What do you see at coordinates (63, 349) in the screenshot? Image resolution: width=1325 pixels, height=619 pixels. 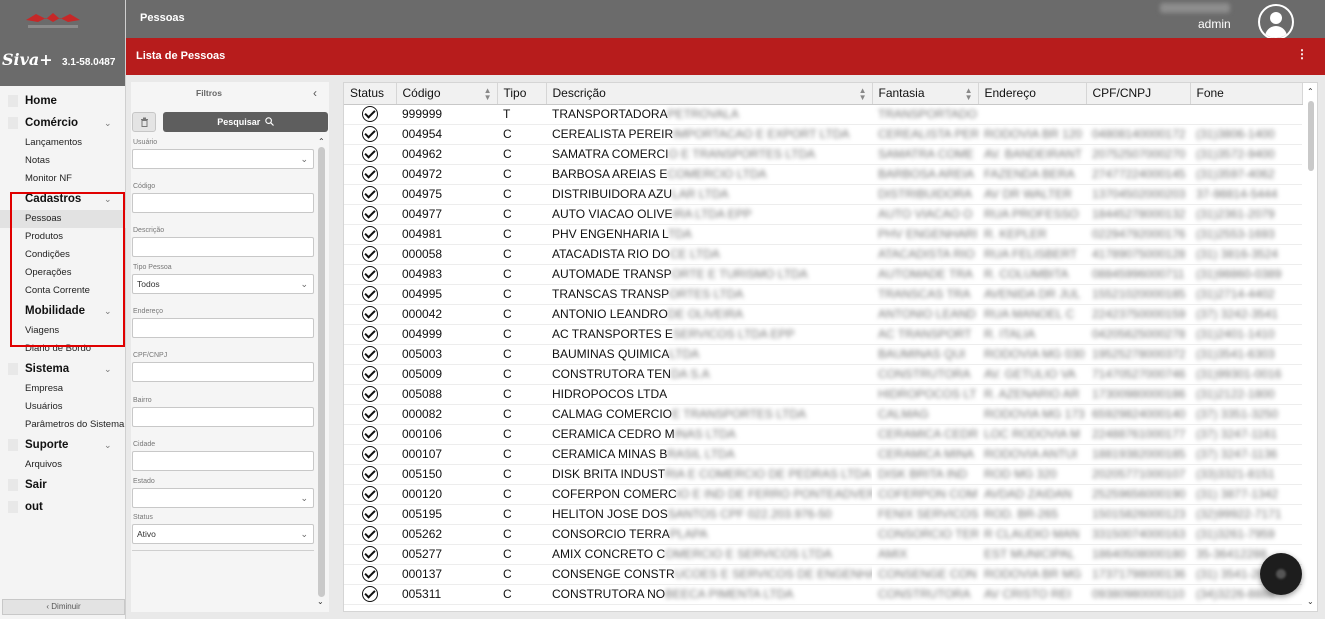 I see `sidebar-item-diario-de-bordo: Diario de Bordo` at bounding box center [63, 349].